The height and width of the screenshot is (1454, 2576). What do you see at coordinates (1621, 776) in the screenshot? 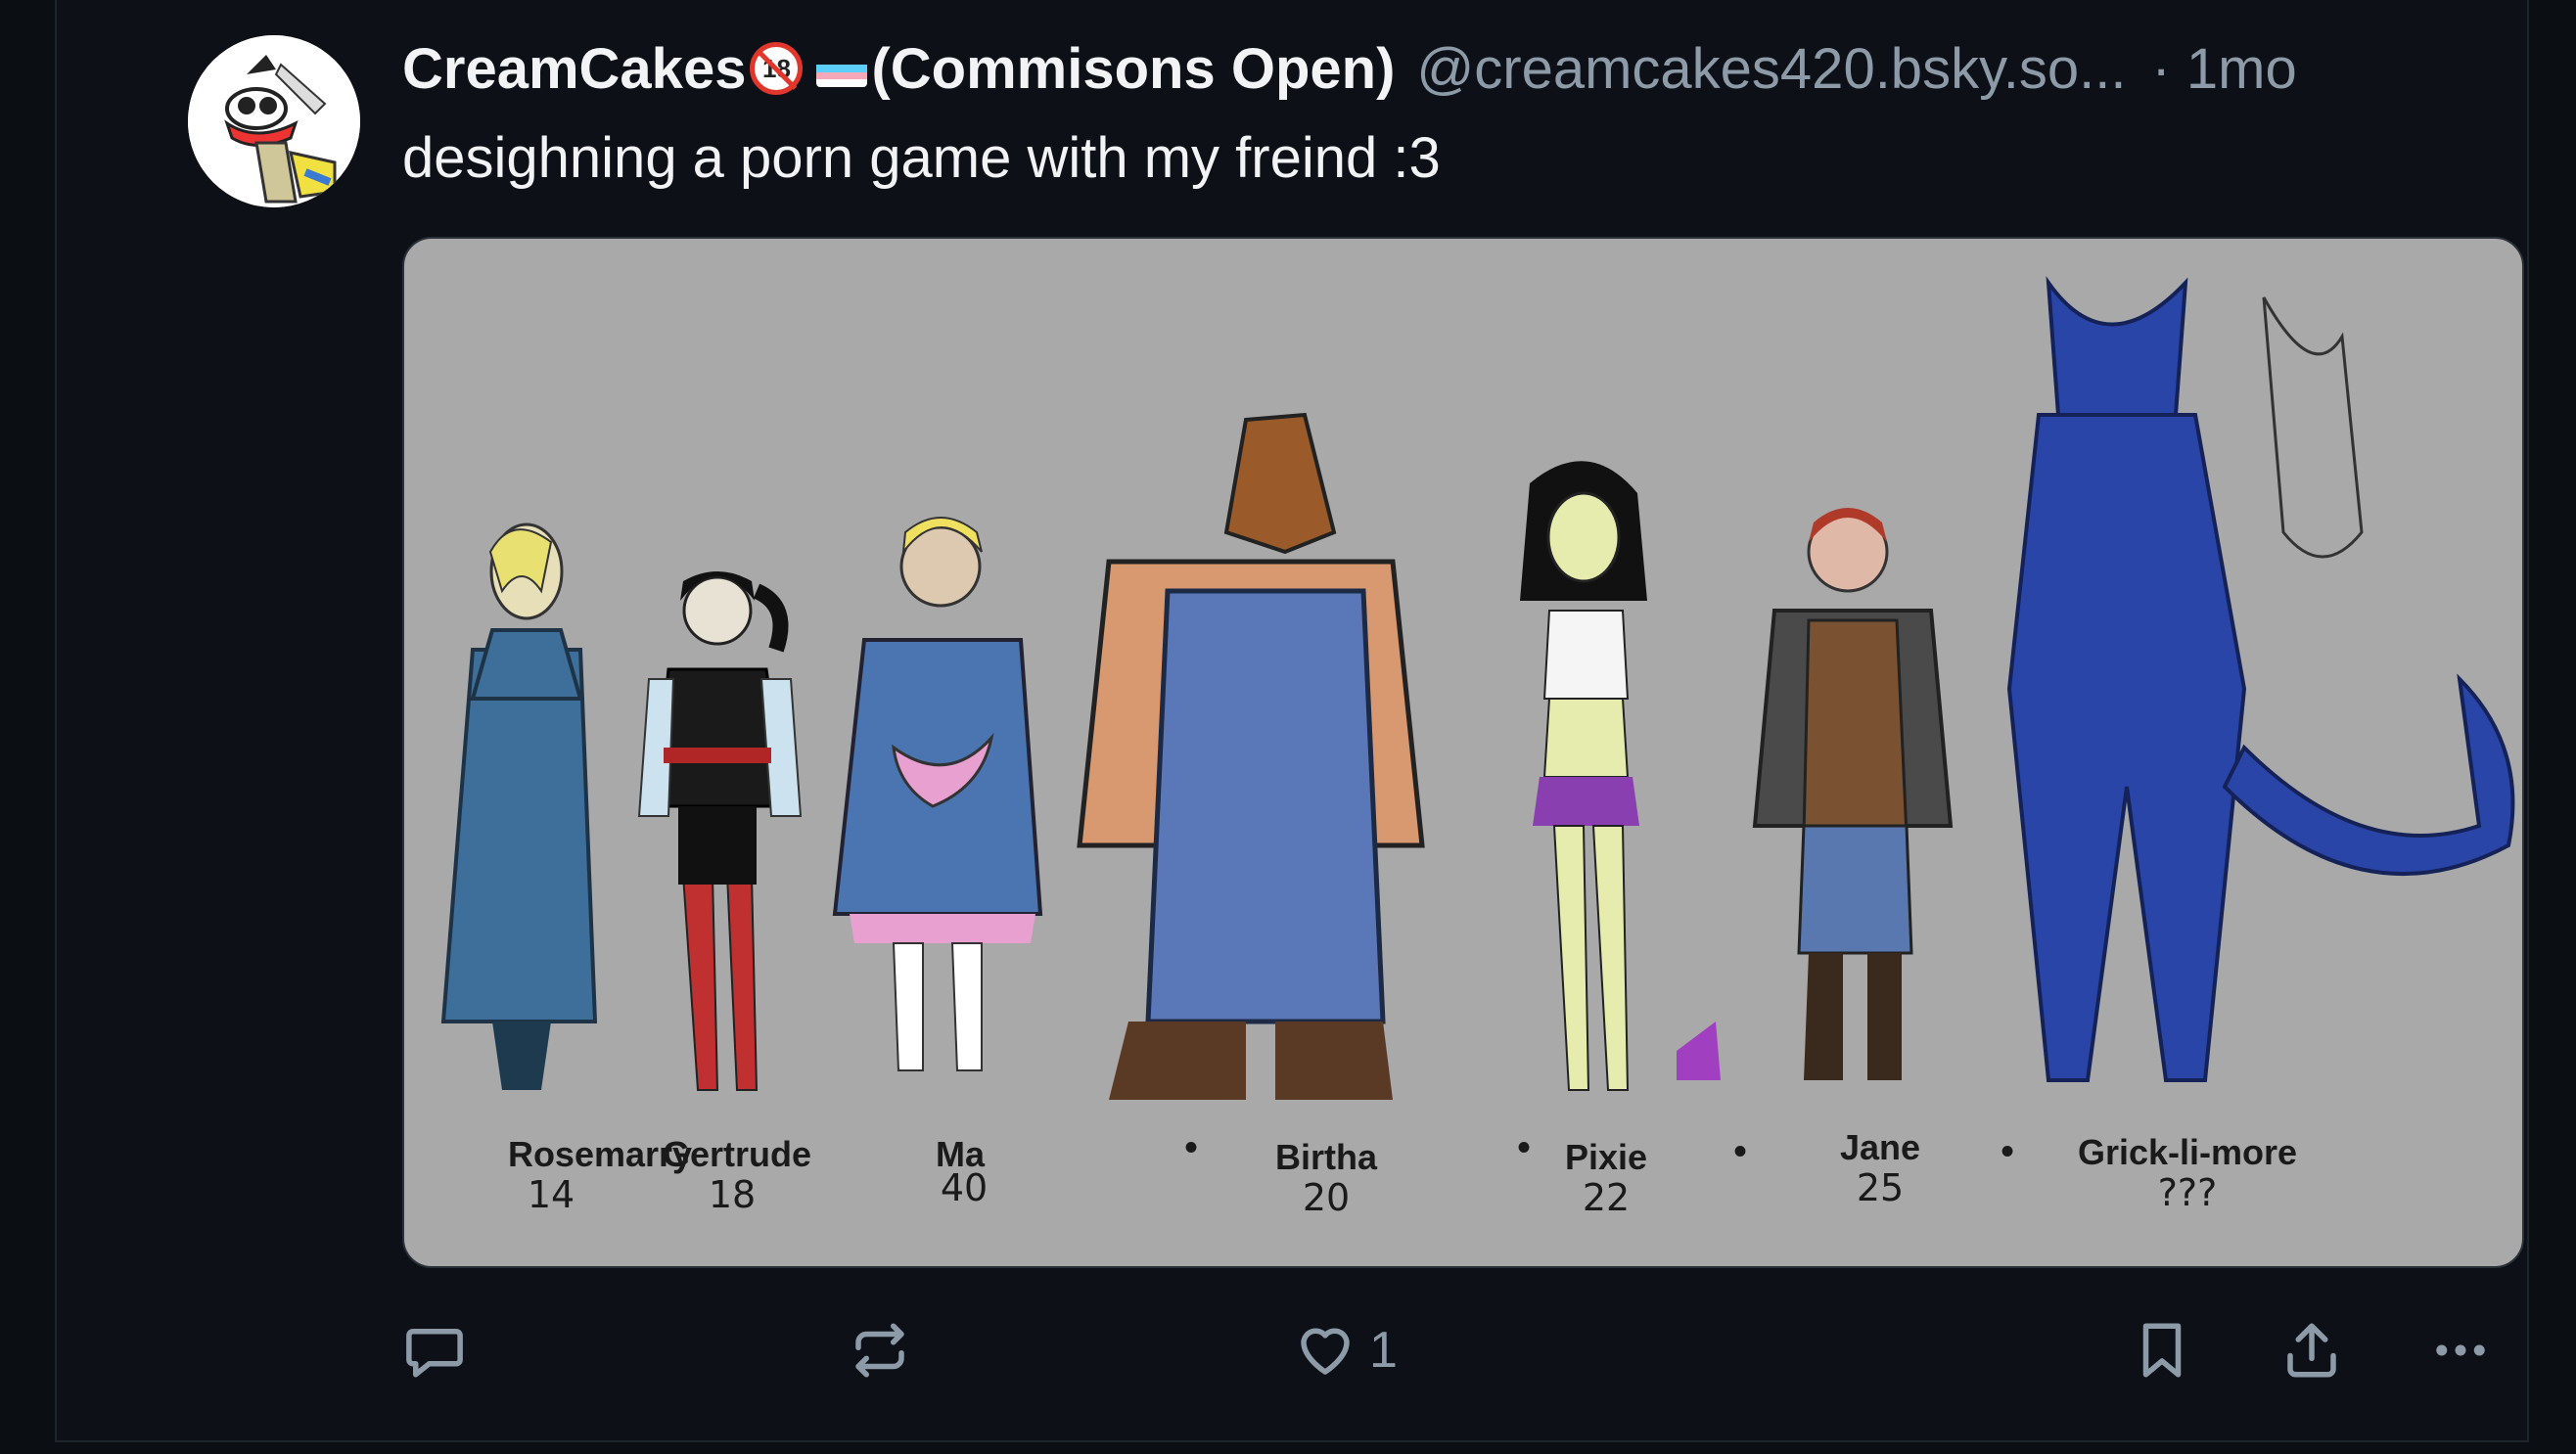
I see `character-pixie-figure` at bounding box center [1621, 776].